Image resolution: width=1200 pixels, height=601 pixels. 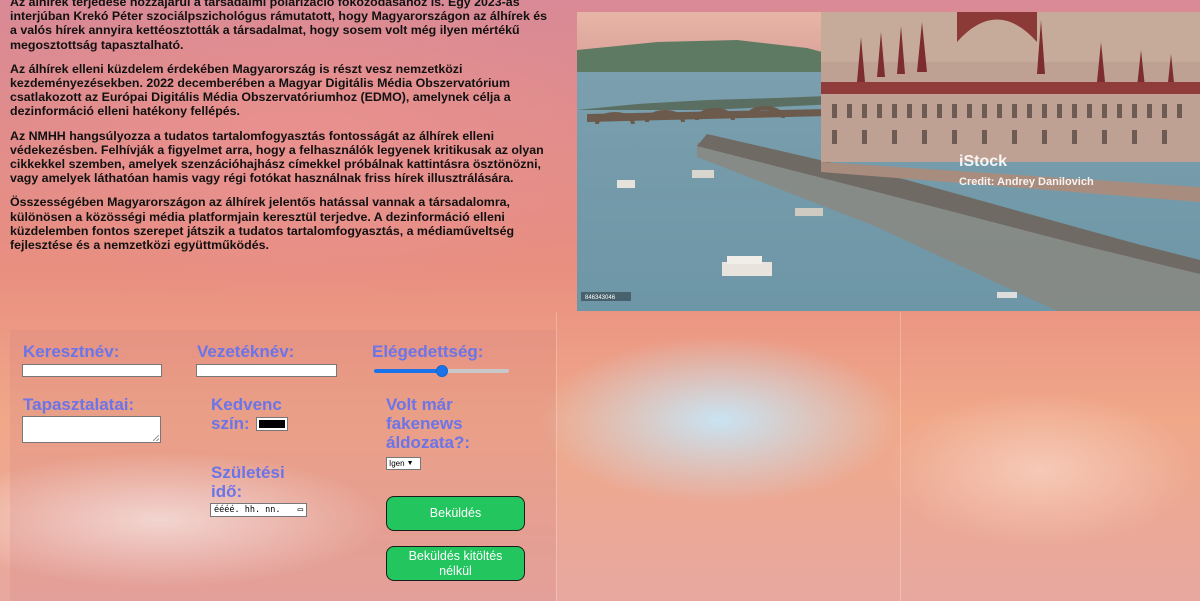 I want to click on submit-button: Beküldés, so click(x=455, y=513).